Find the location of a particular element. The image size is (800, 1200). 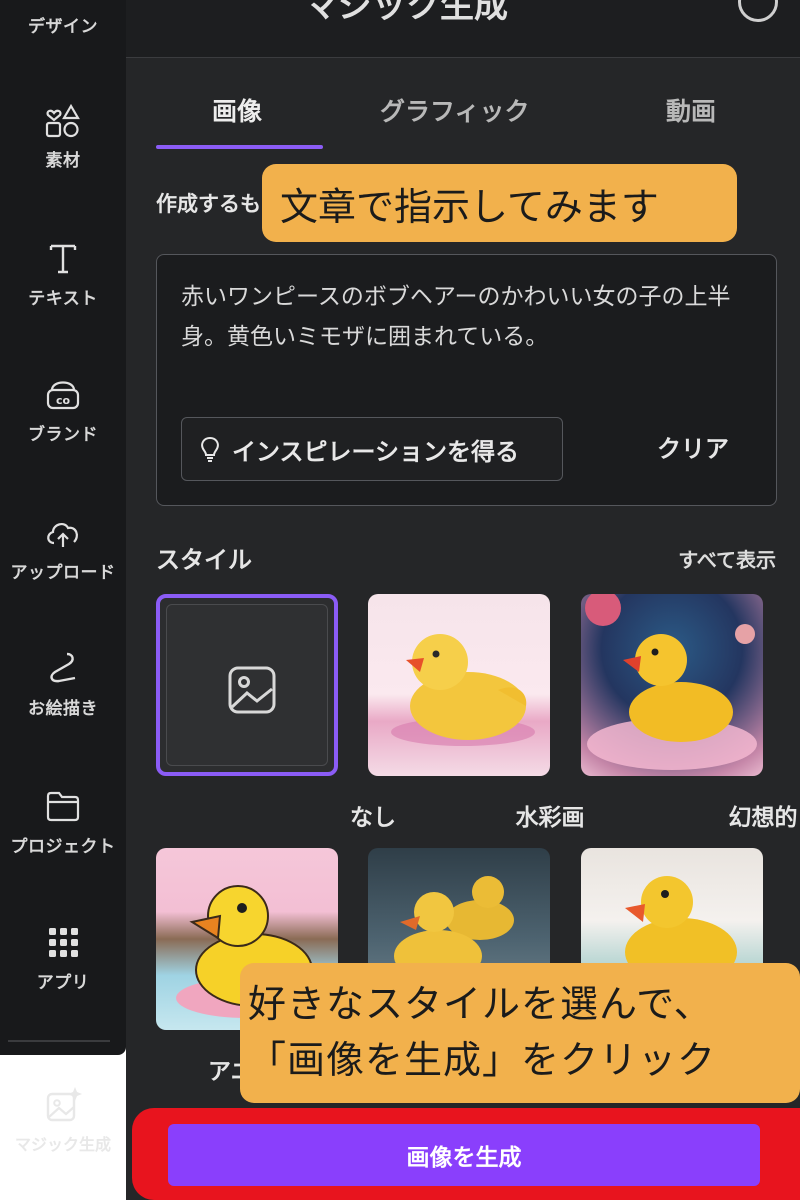

callout-bottom-line2: 「画像を生成」をクリック is located at coordinates (482, 1060).